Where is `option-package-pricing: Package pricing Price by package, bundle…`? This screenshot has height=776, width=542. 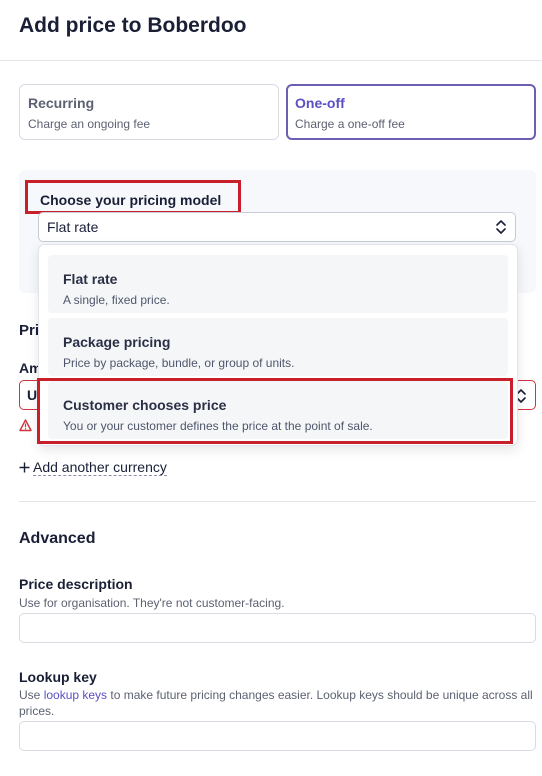 option-package-pricing: Package pricing Price by package, bundle… is located at coordinates (278, 347).